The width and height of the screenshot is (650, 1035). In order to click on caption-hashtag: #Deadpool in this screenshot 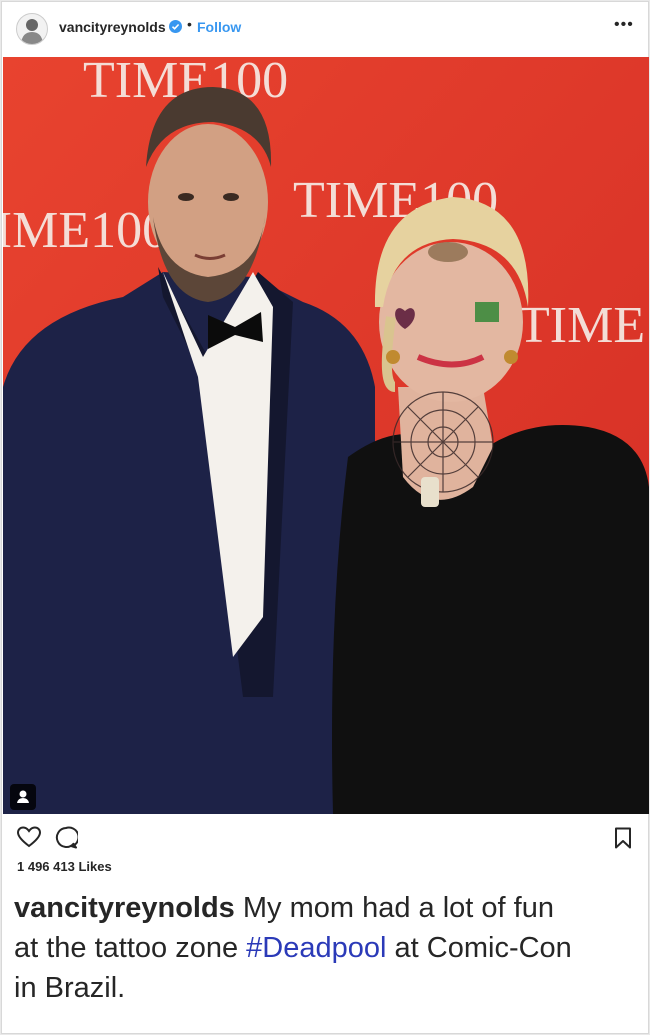, I will do `click(316, 948)`.